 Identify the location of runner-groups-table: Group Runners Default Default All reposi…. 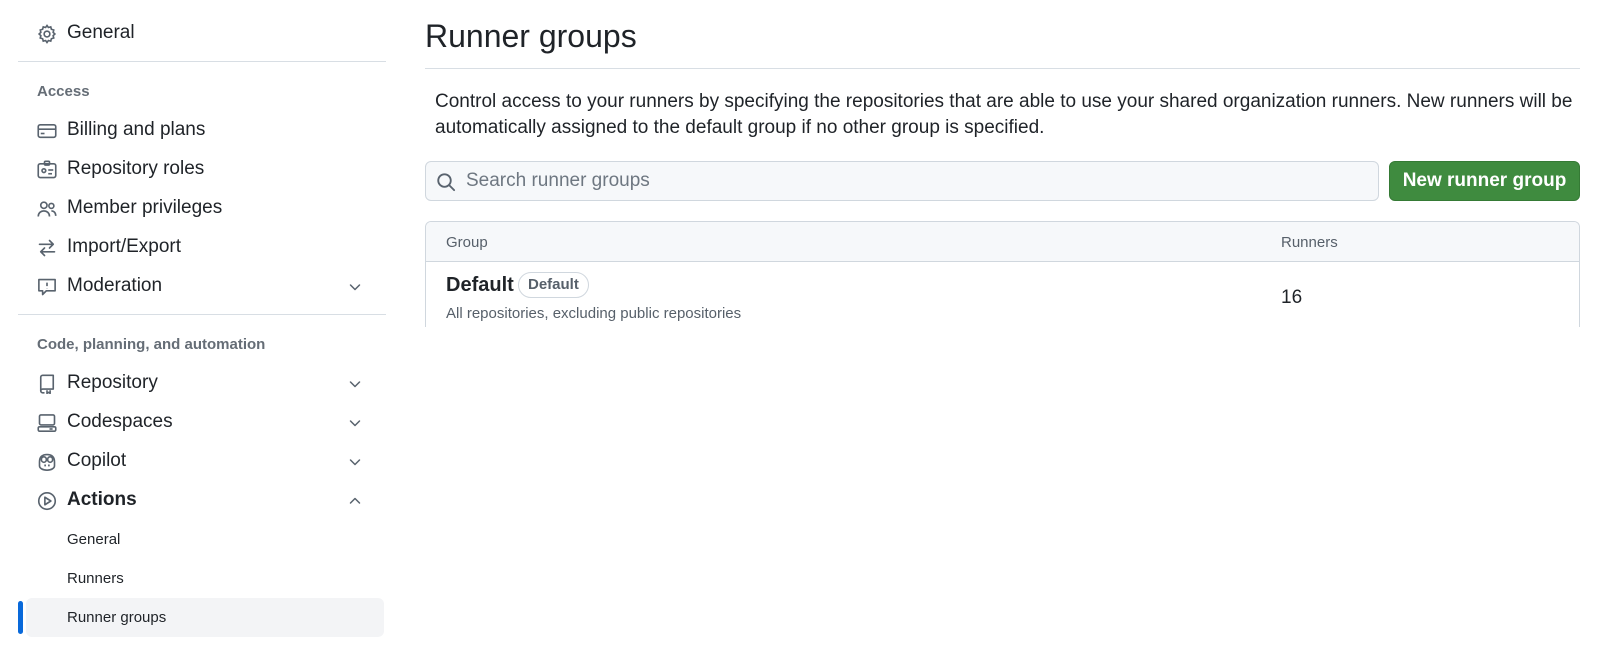
(1002, 274).